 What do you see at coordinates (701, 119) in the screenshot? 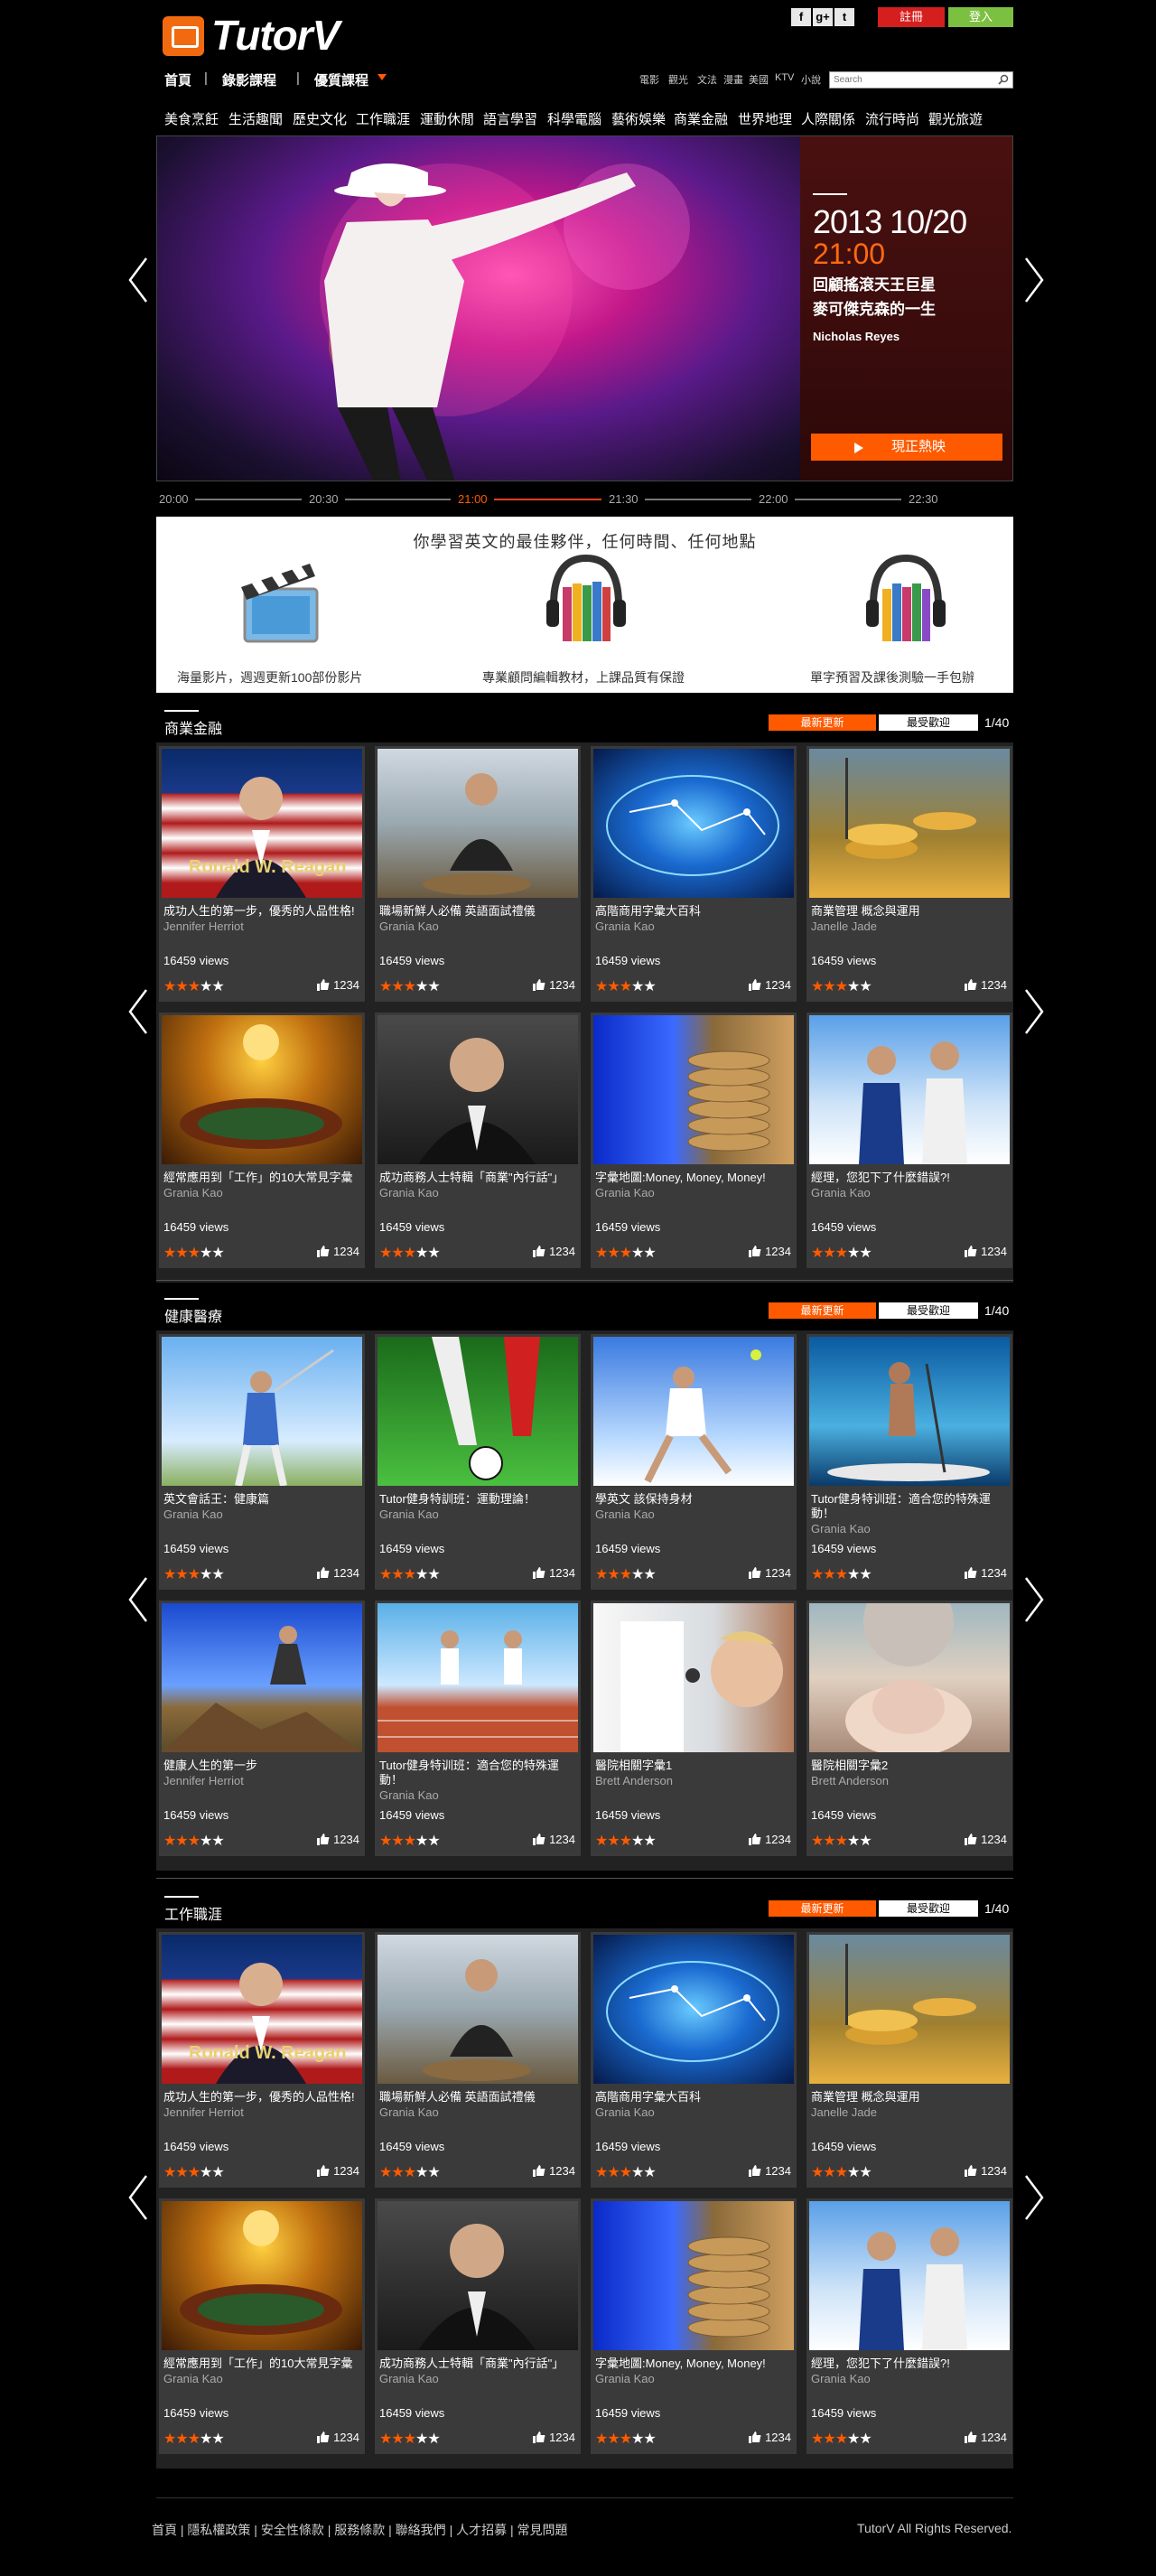
I see `category-link: 商業金融` at bounding box center [701, 119].